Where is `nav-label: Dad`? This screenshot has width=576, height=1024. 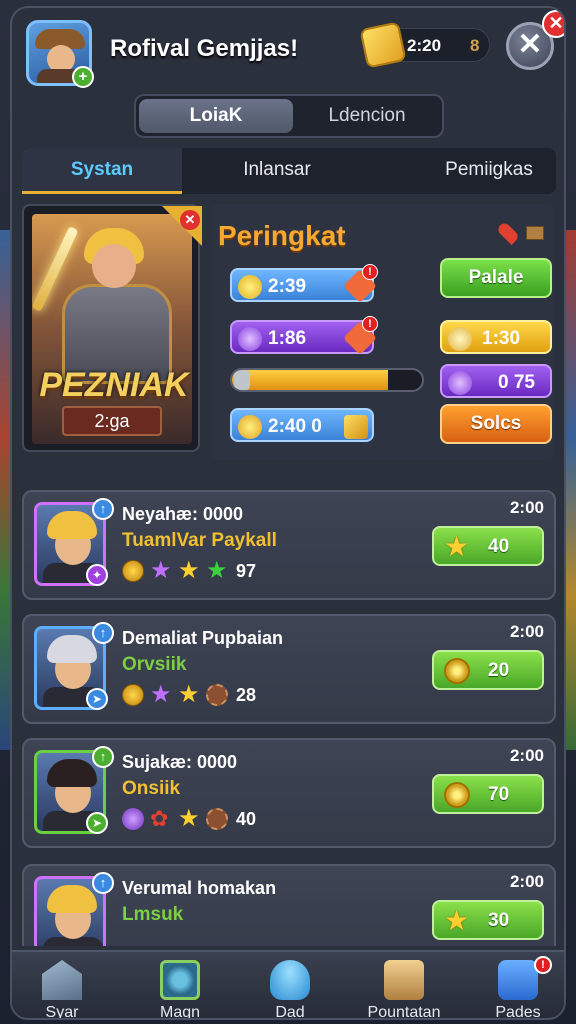 nav-label: Dad is located at coordinates (290, 1012).